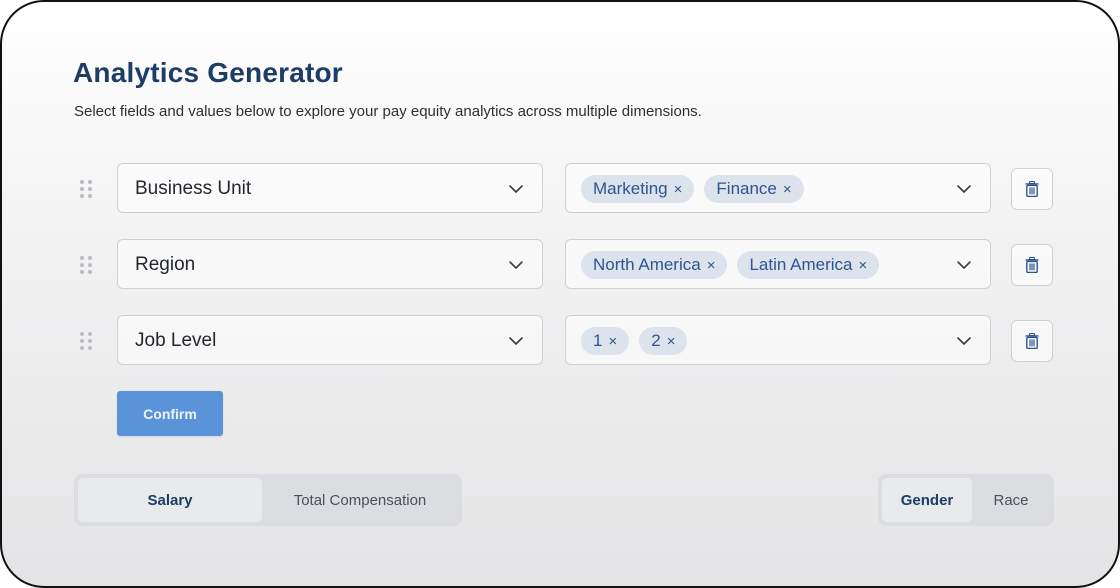 This screenshot has height=588, width=1120. I want to click on chip-label: North America, so click(647, 264).